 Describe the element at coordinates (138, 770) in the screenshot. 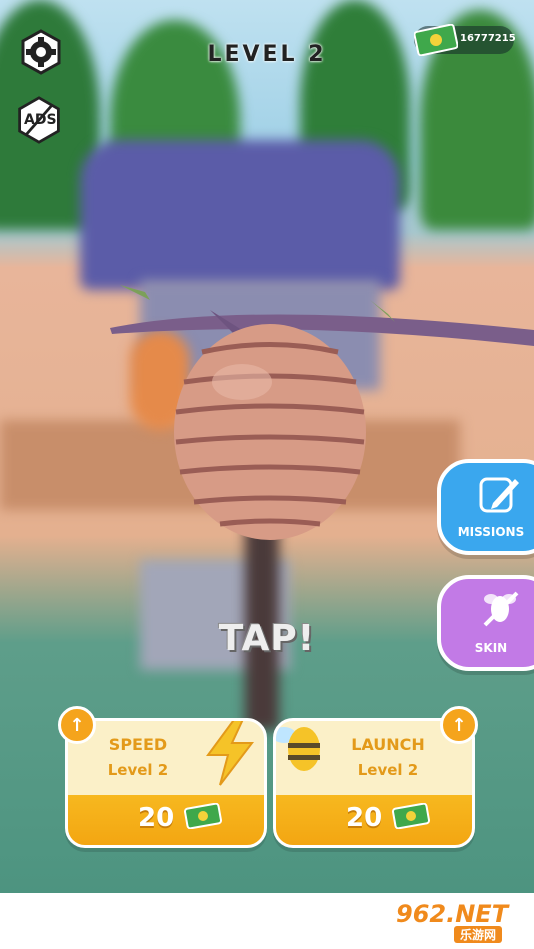

I see `speed-level: Level 2` at that location.